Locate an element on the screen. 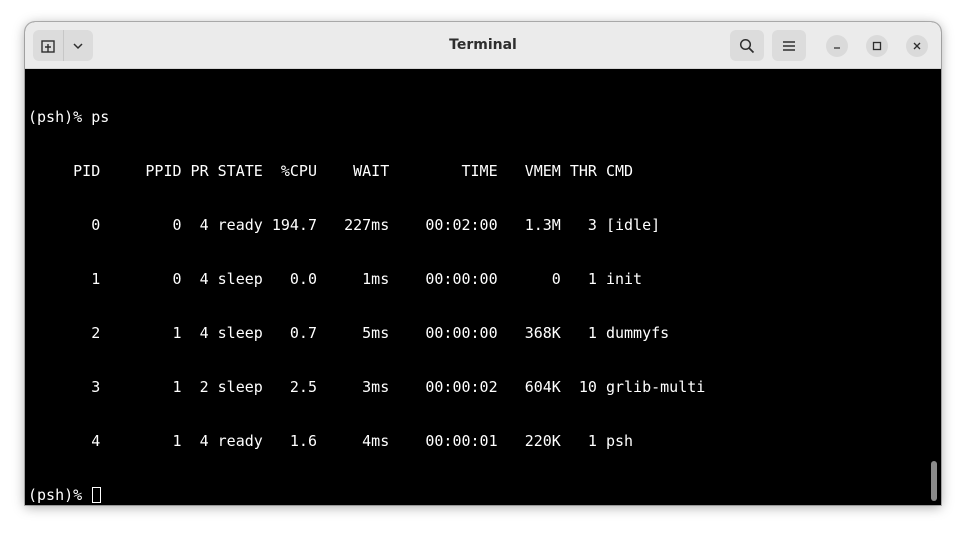 Image resolution: width=966 pixels, height=533 pixels. hamburger-menu-icon is located at coordinates (789, 45).